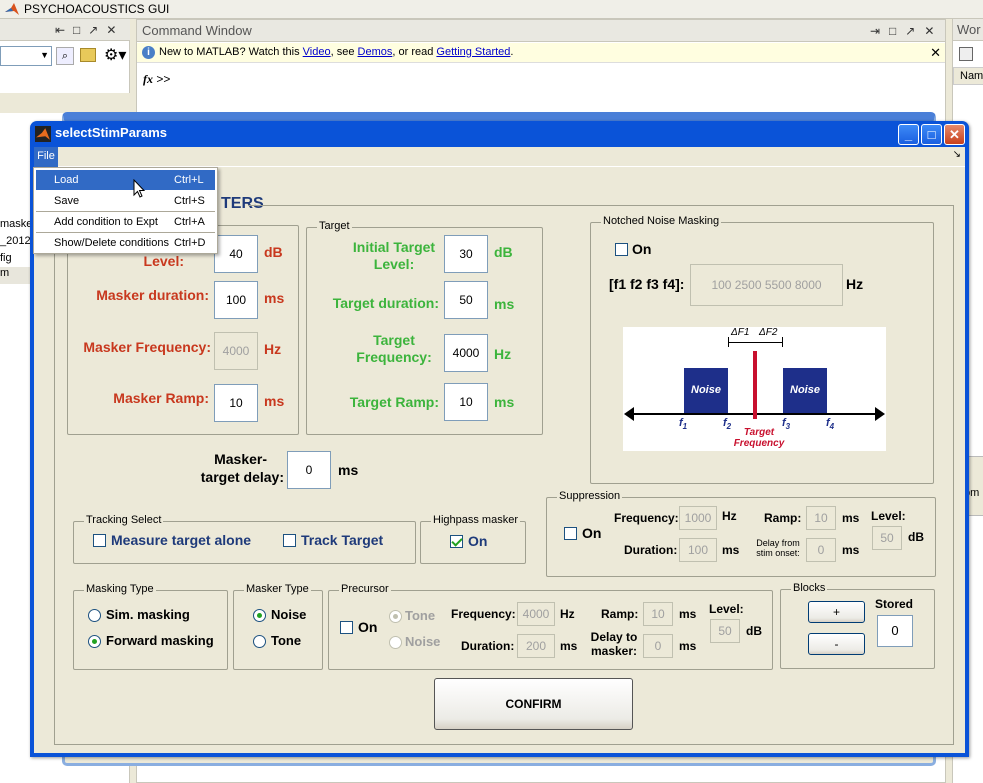 The height and width of the screenshot is (783, 983). What do you see at coordinates (15, 241) in the screenshot?
I see `file-list-item: _2012` at bounding box center [15, 241].